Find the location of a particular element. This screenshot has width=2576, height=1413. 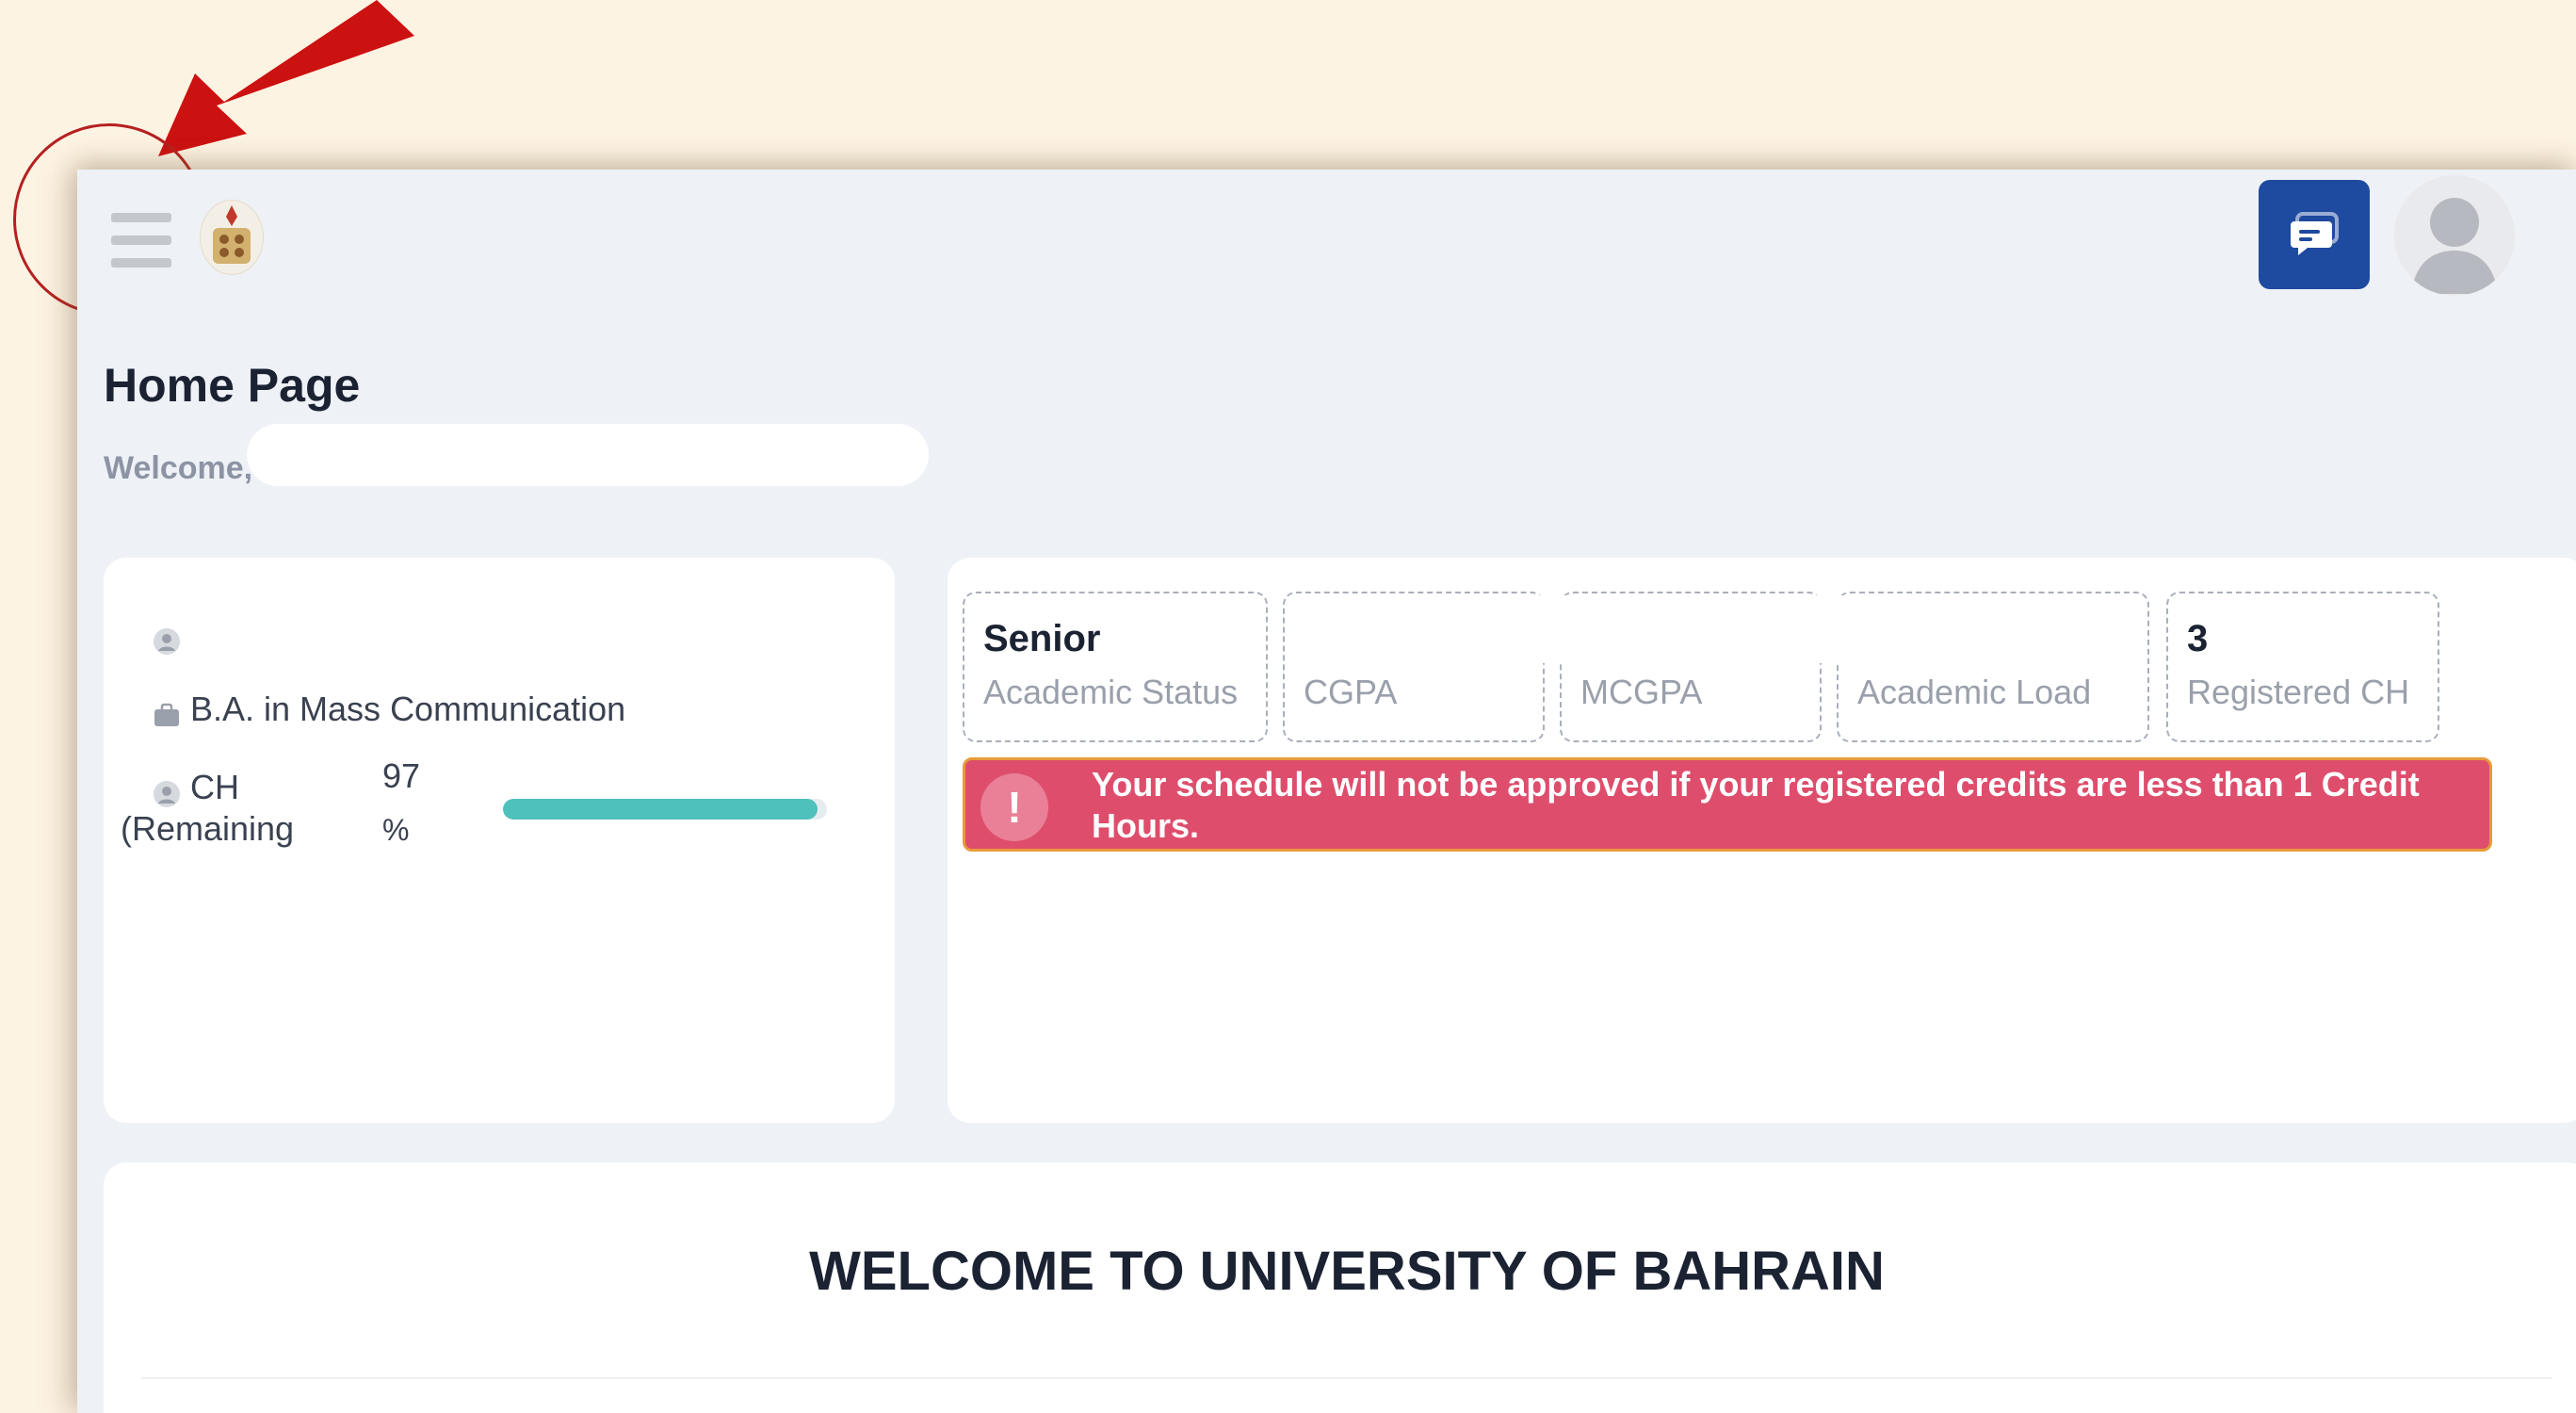

stat-value: 3 is located at coordinates (2198, 638).